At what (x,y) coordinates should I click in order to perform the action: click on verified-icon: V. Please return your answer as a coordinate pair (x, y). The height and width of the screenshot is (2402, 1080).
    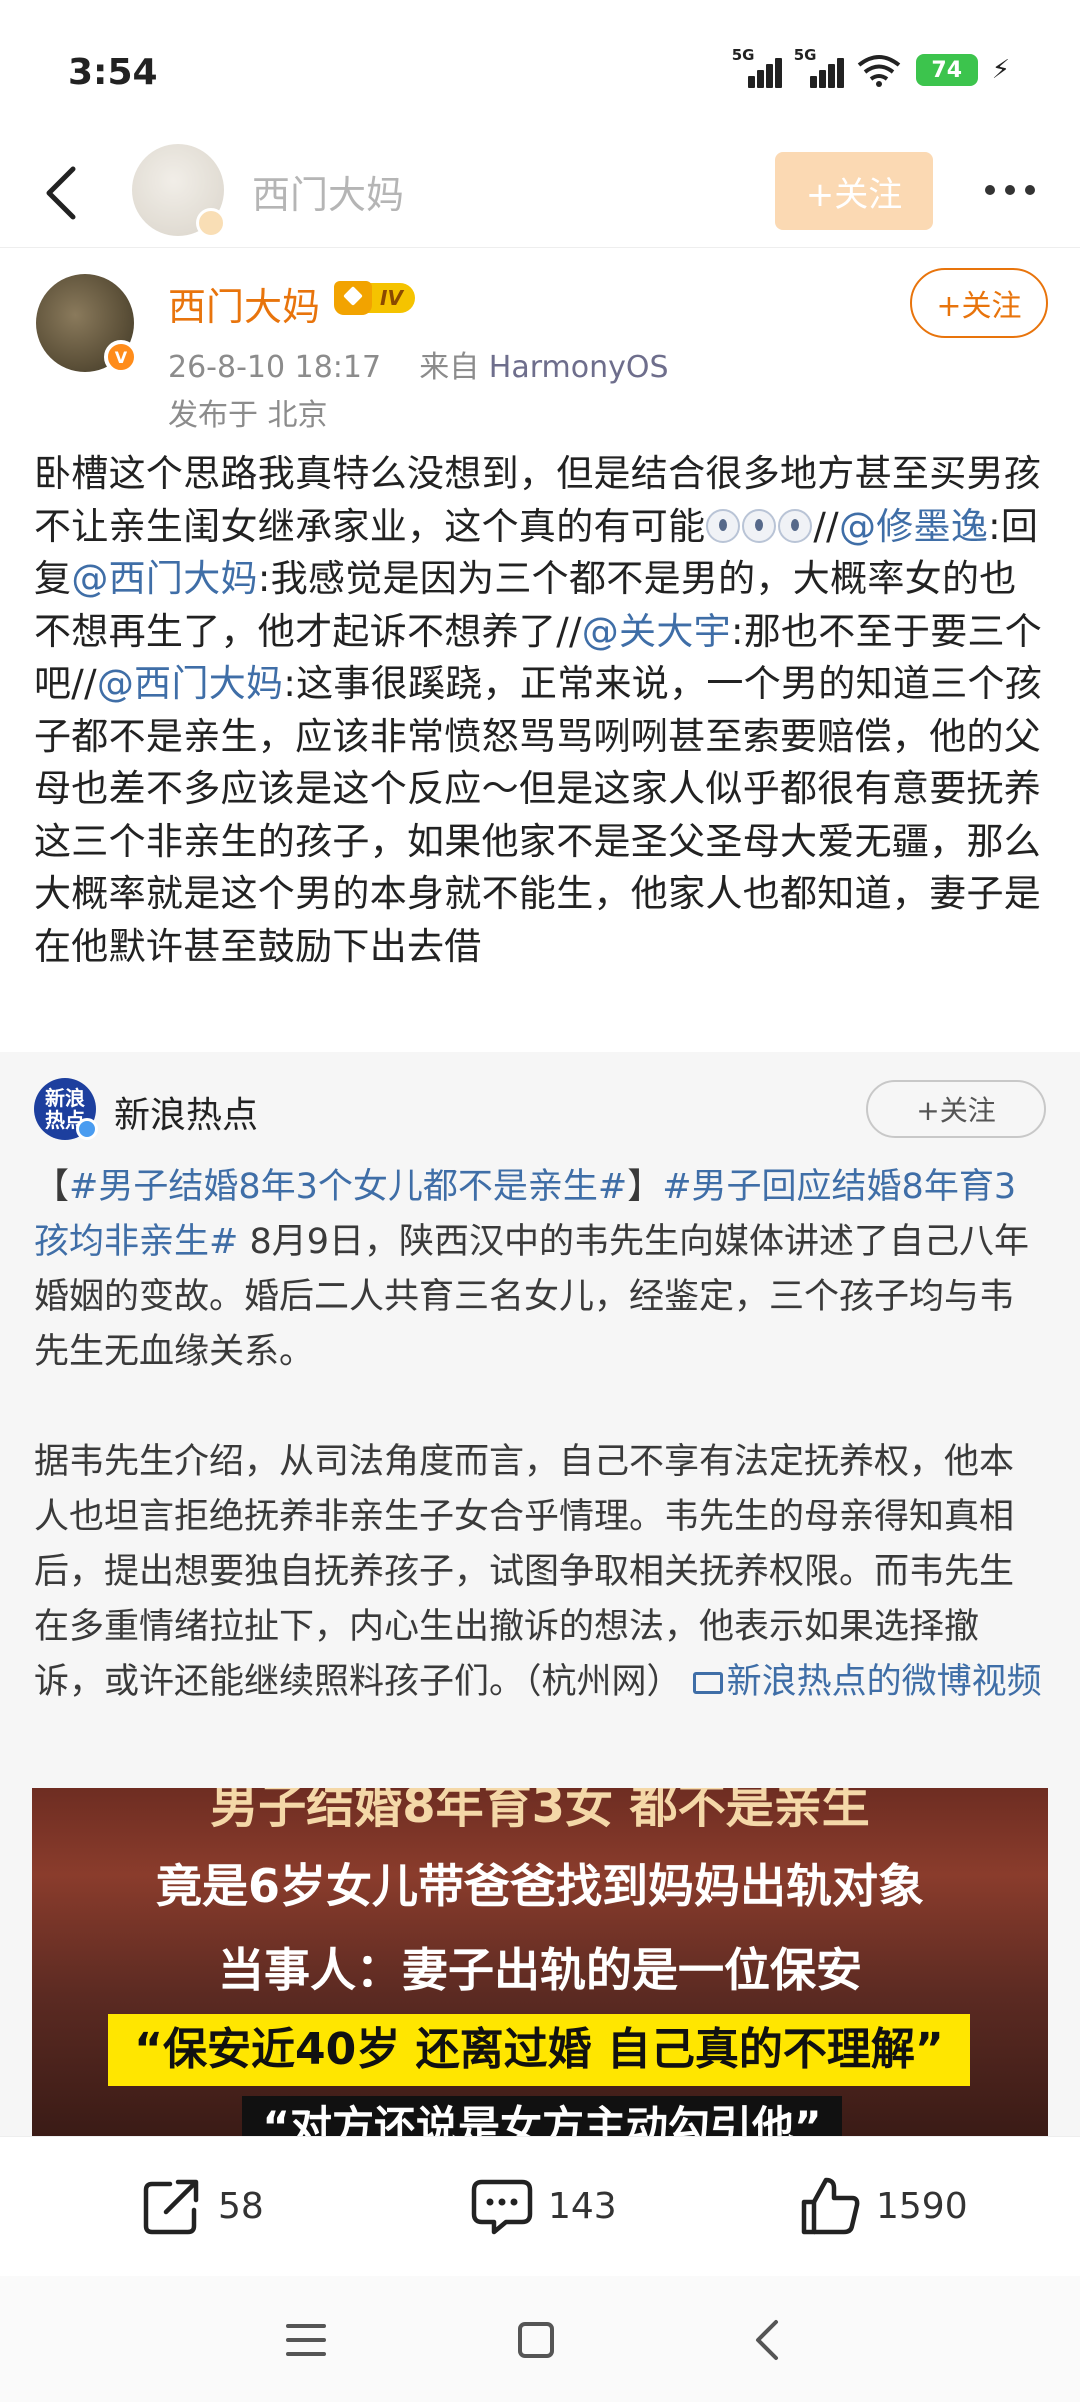
    Looking at the image, I should click on (121, 357).